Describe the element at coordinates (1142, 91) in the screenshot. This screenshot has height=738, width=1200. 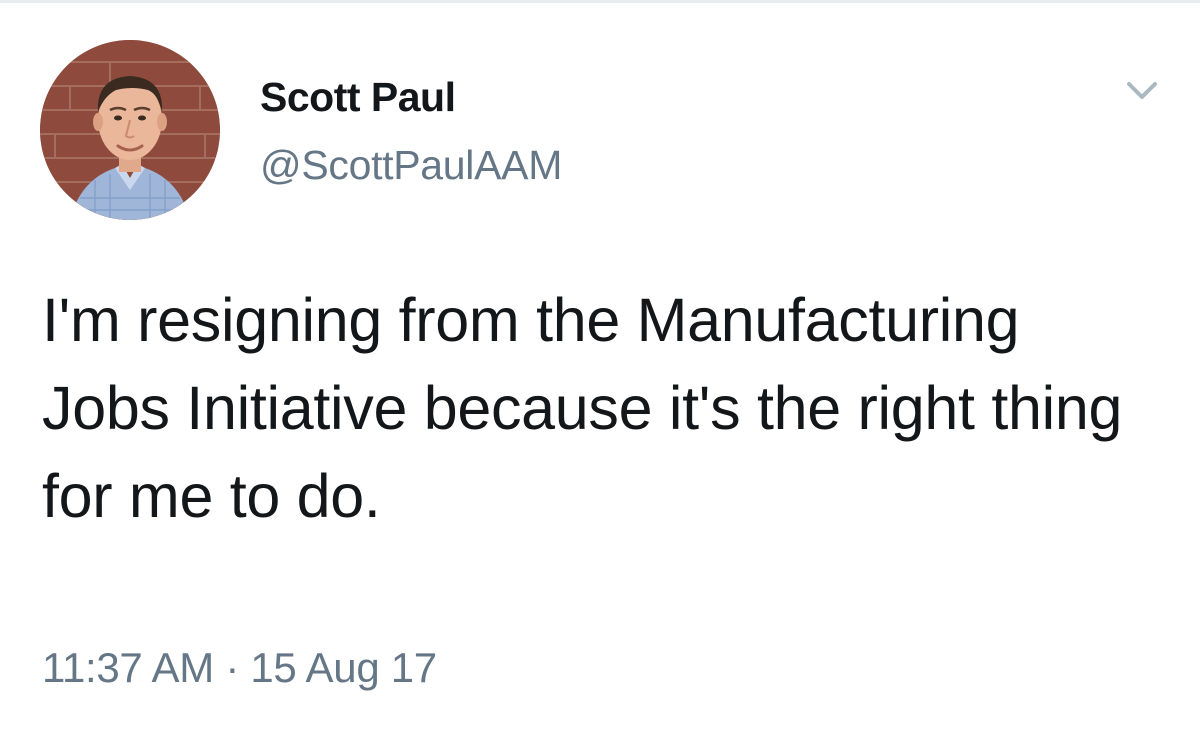
I see `chevron-down-icon` at that location.